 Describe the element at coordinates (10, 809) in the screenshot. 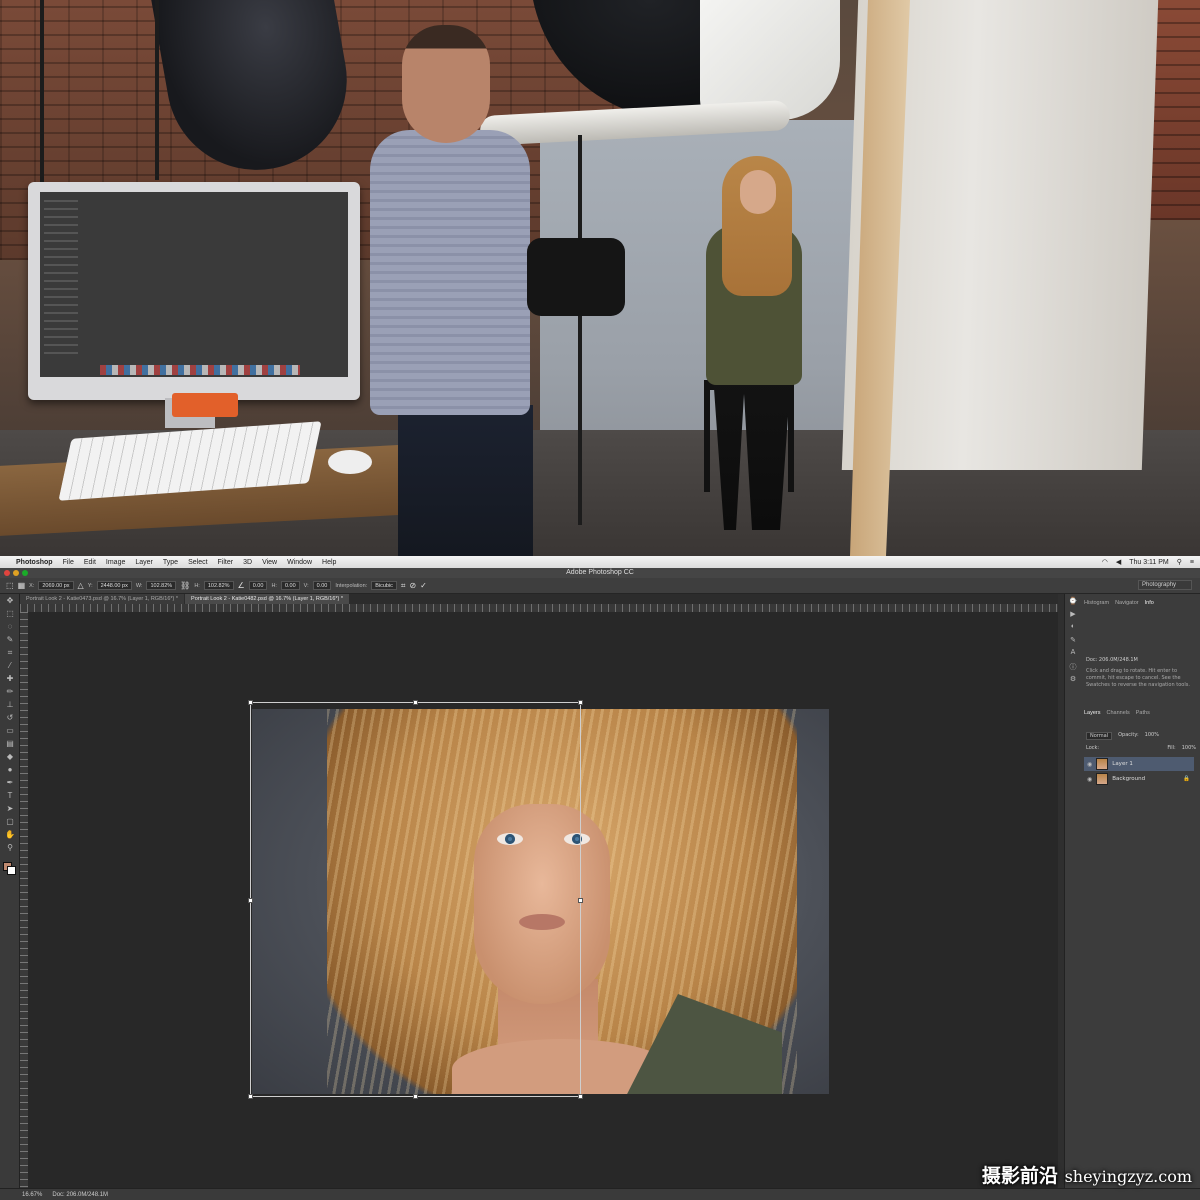

I see `path-select-icon: ➤` at that location.